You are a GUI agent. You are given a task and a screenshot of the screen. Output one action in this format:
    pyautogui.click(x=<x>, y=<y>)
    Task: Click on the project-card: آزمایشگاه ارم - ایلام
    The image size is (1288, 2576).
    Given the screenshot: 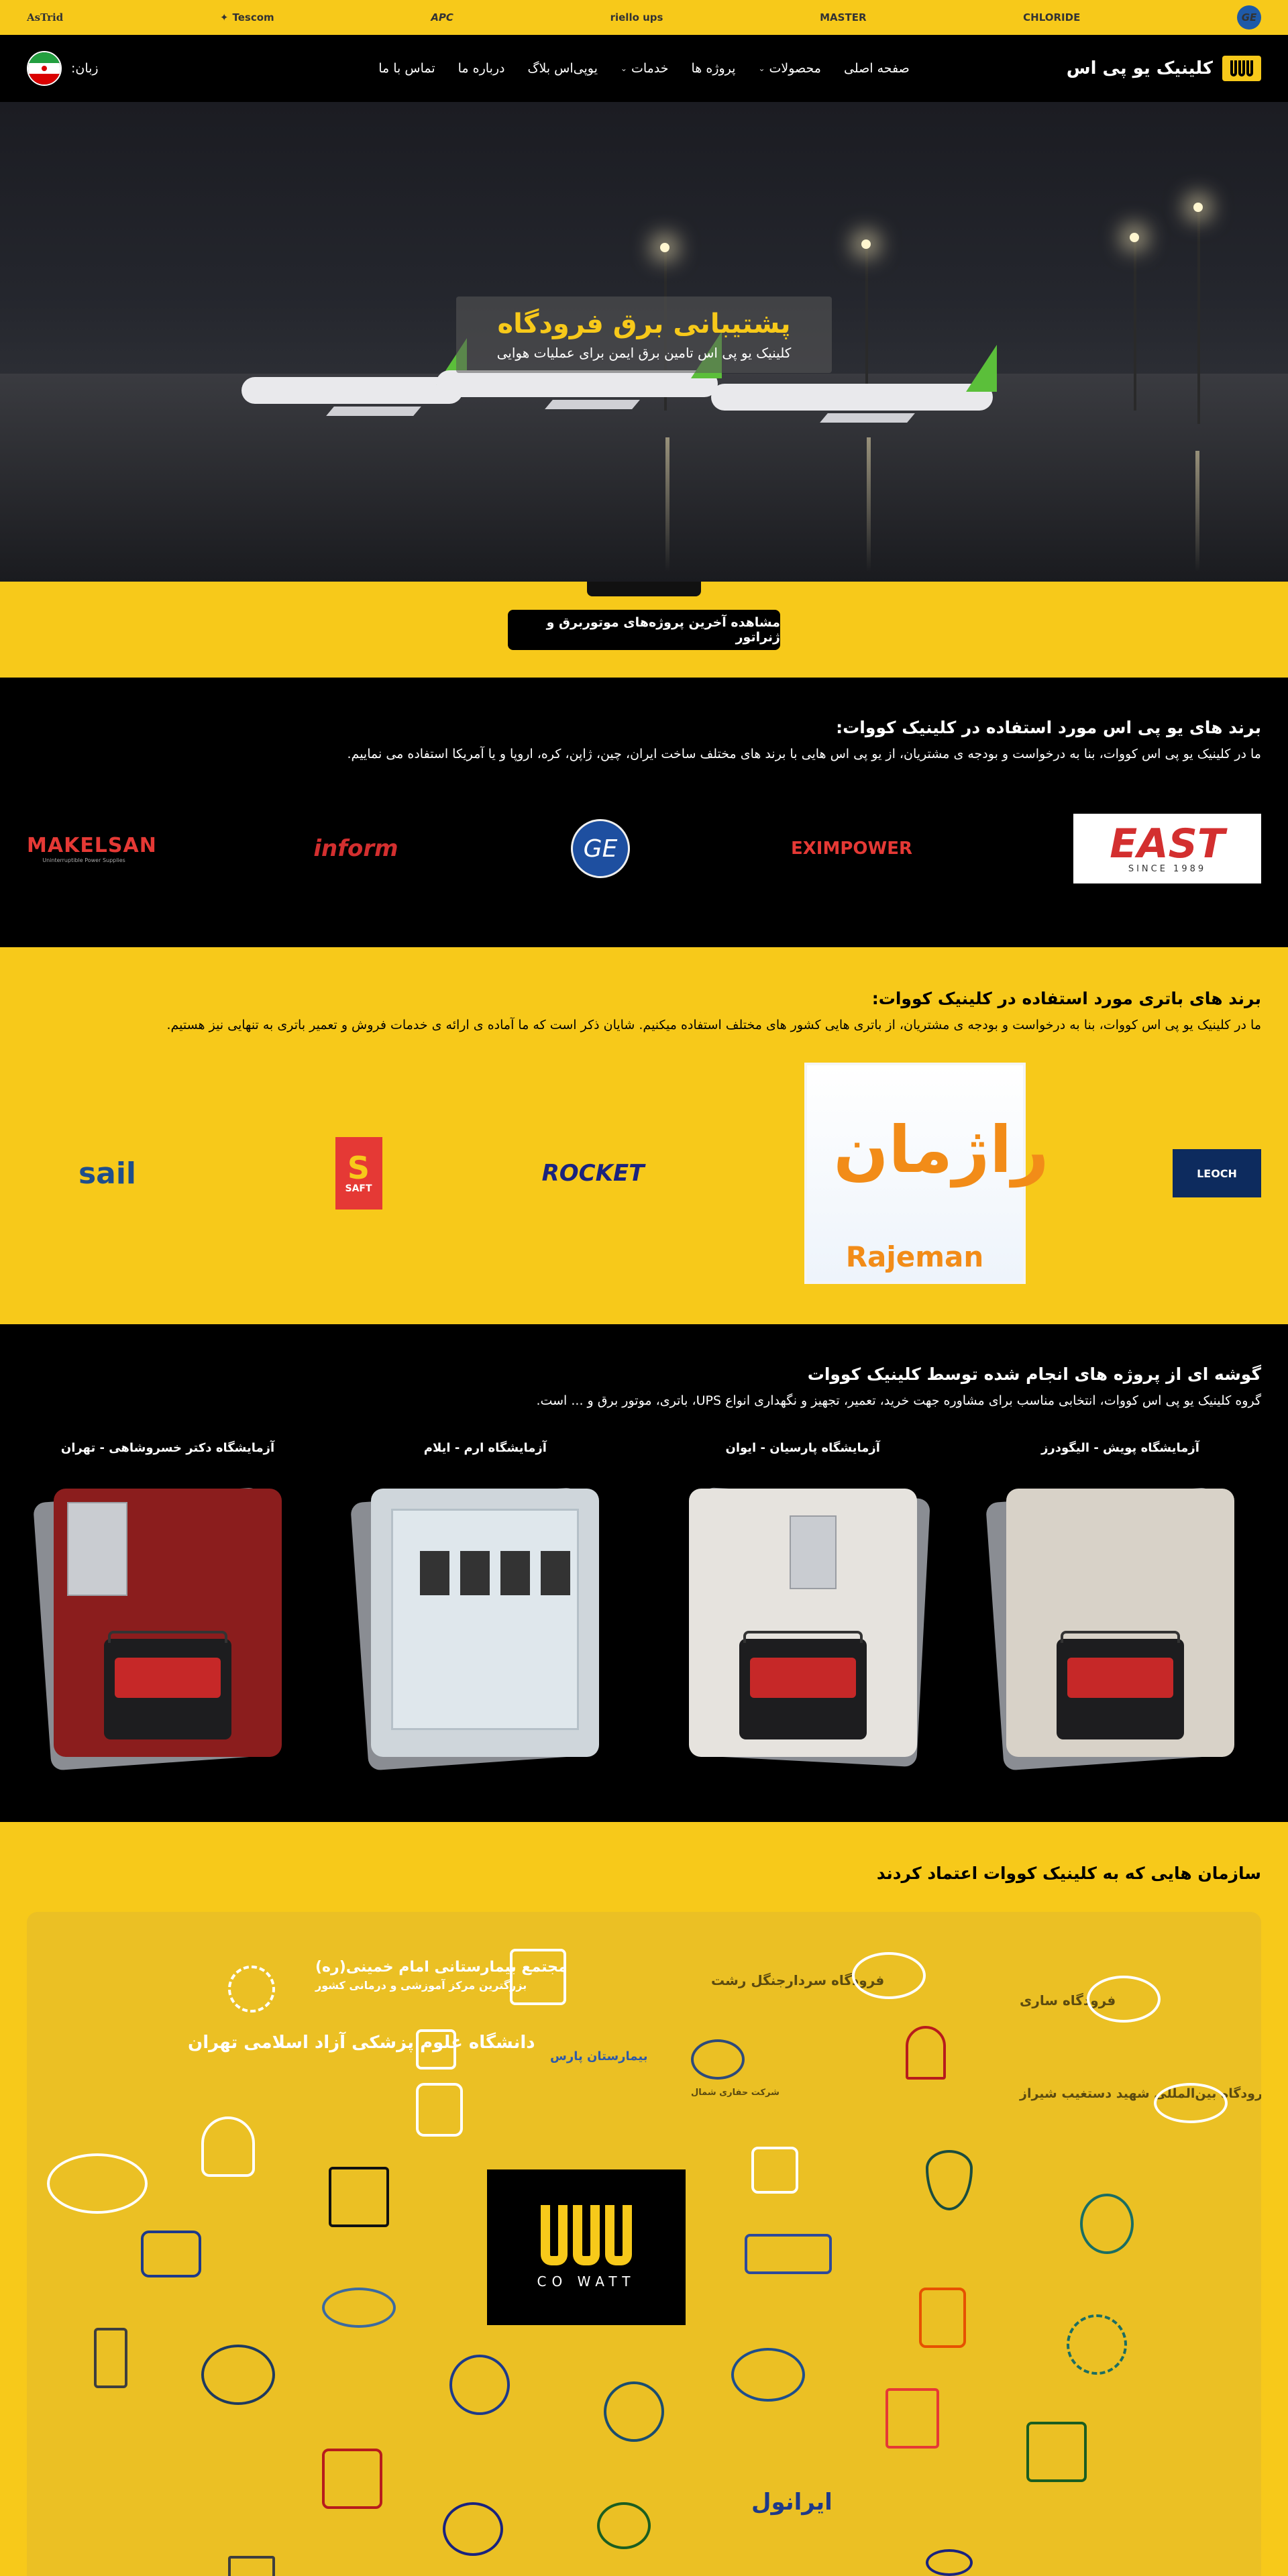 What is the action you would take?
    pyautogui.click(x=481, y=1606)
    